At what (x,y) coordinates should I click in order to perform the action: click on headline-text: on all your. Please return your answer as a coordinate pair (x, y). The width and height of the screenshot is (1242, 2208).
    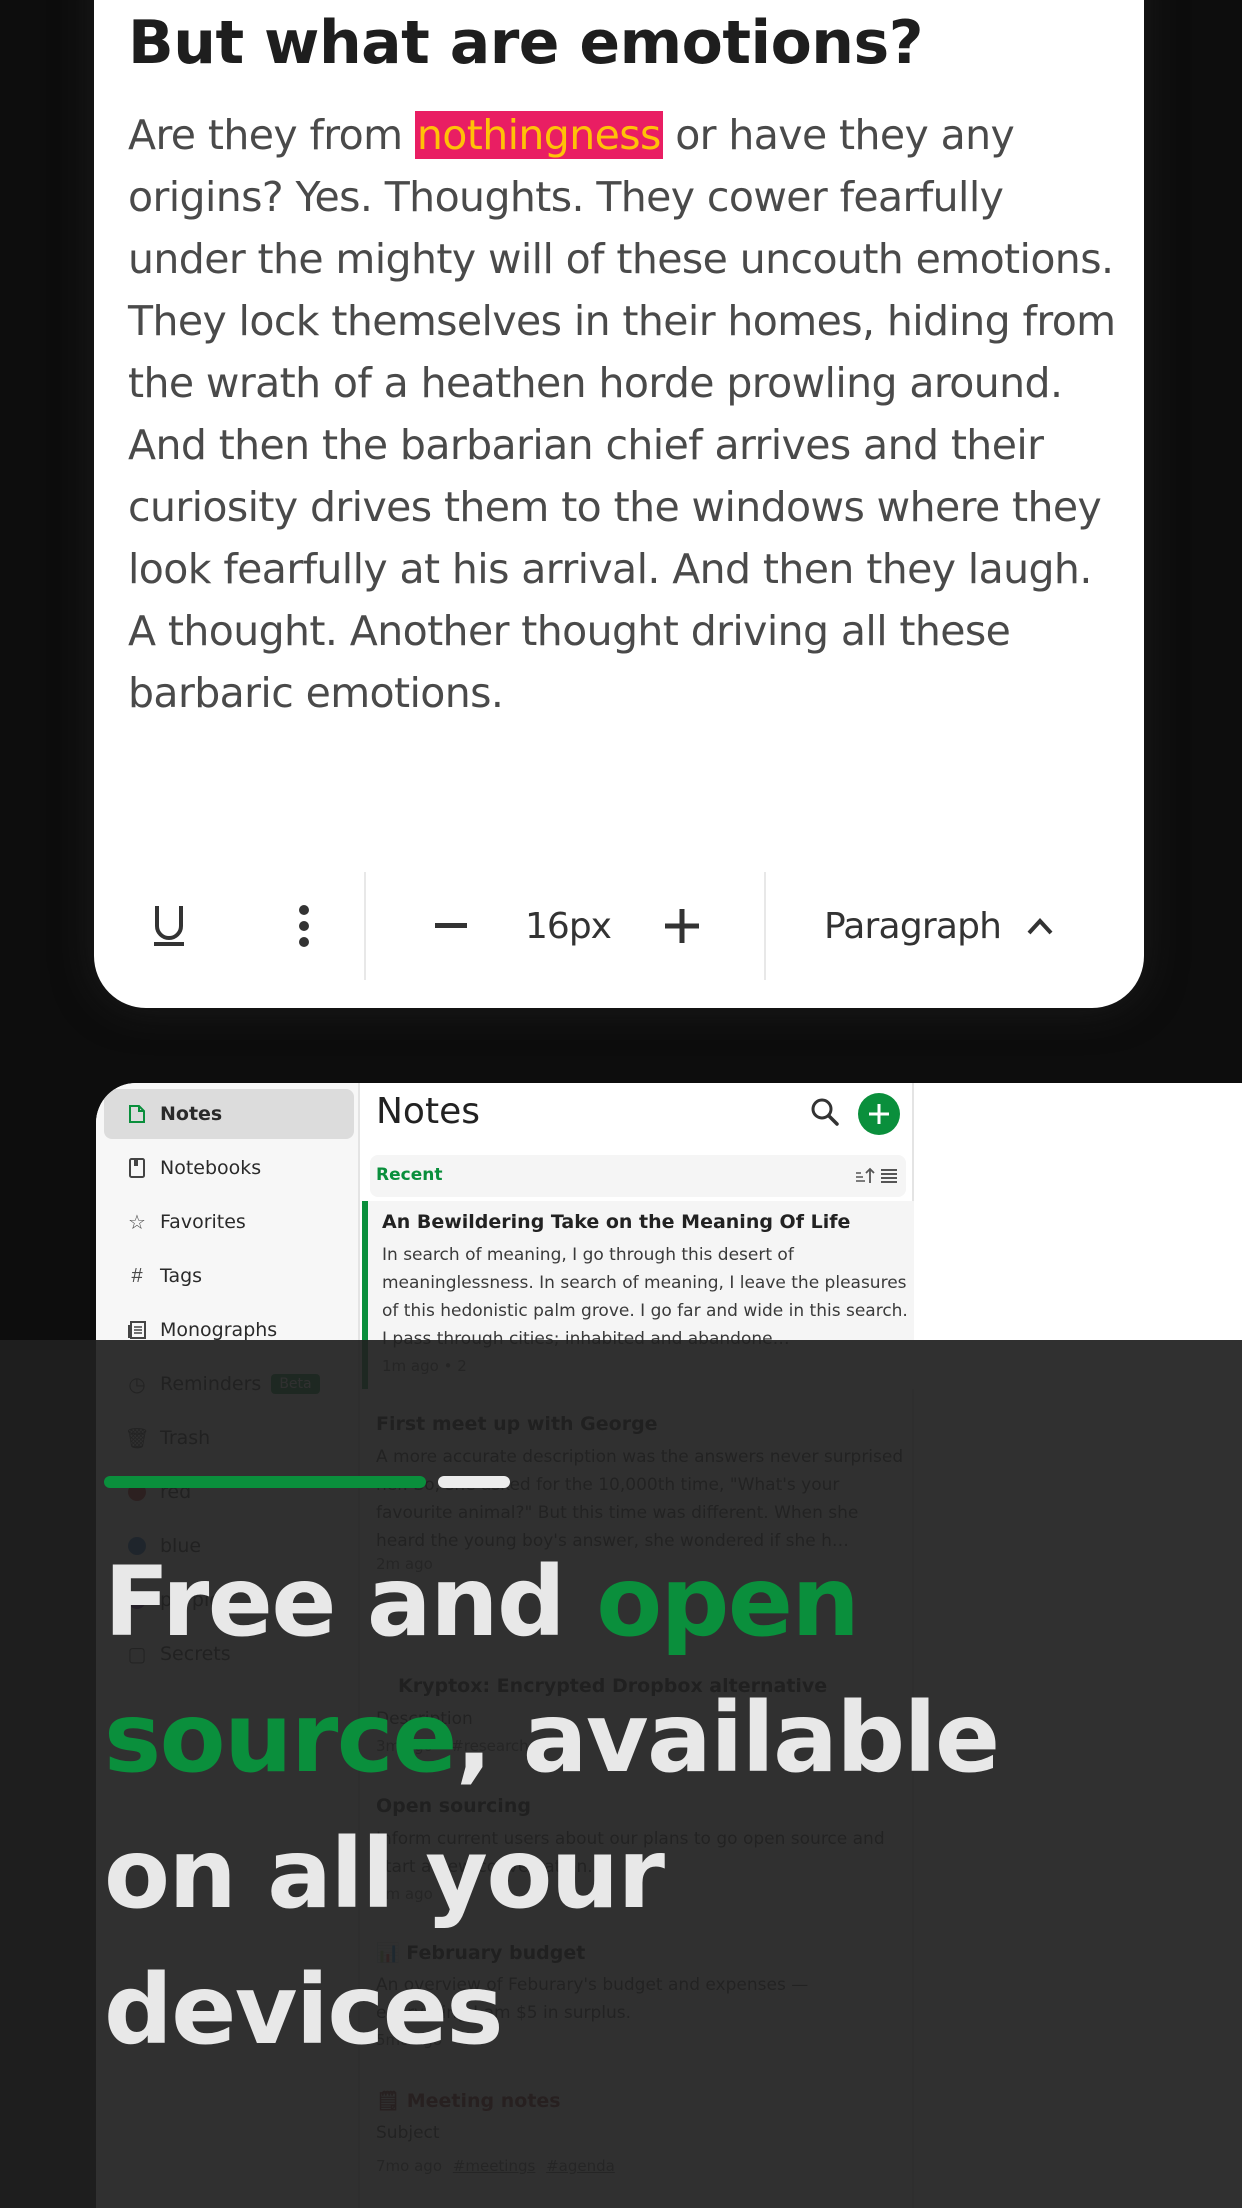
    Looking at the image, I should click on (384, 1874).